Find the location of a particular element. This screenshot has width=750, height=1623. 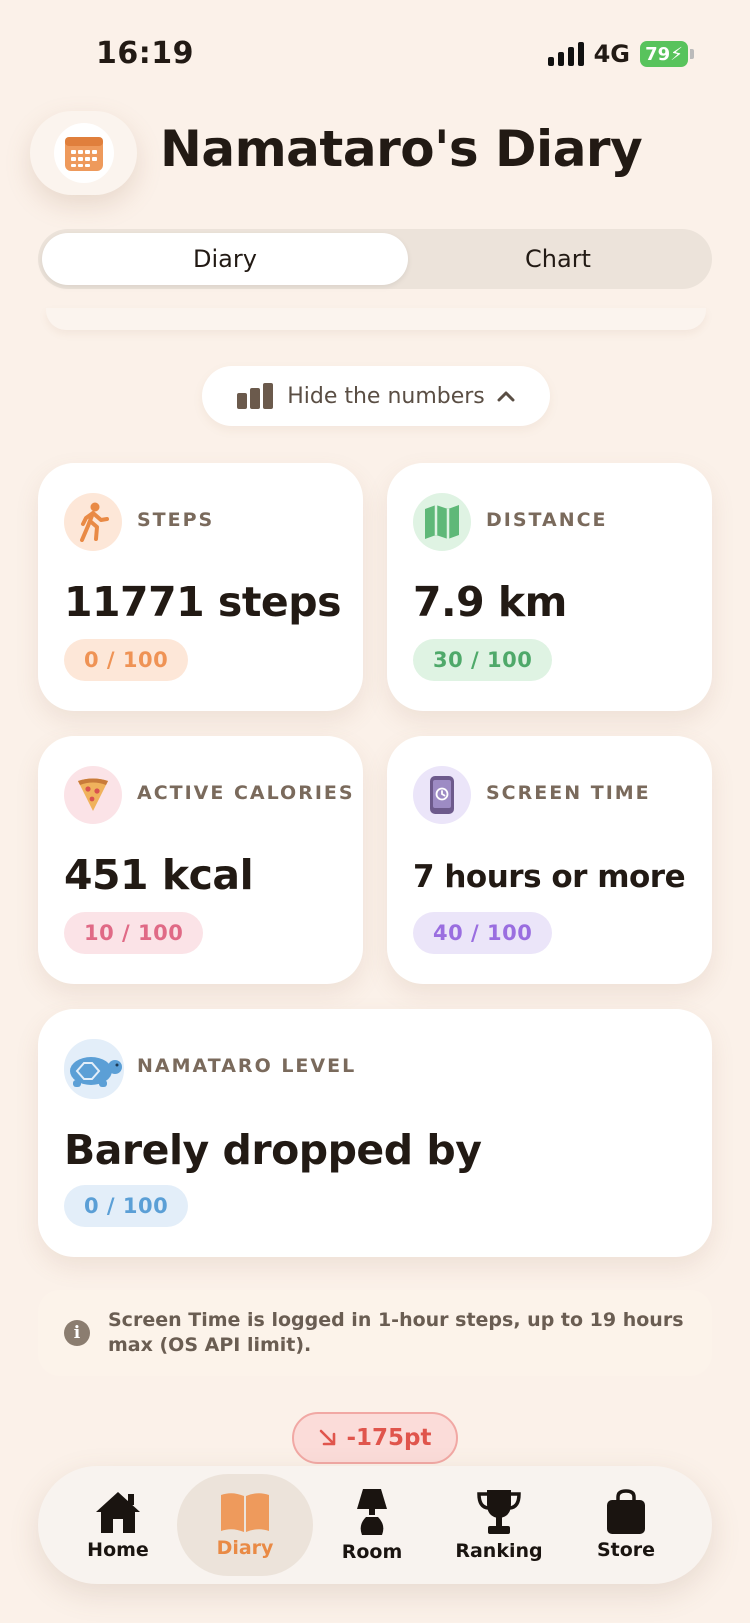

status-bar: 16:19 4G 79 ⚡ is located at coordinates (375, 50).